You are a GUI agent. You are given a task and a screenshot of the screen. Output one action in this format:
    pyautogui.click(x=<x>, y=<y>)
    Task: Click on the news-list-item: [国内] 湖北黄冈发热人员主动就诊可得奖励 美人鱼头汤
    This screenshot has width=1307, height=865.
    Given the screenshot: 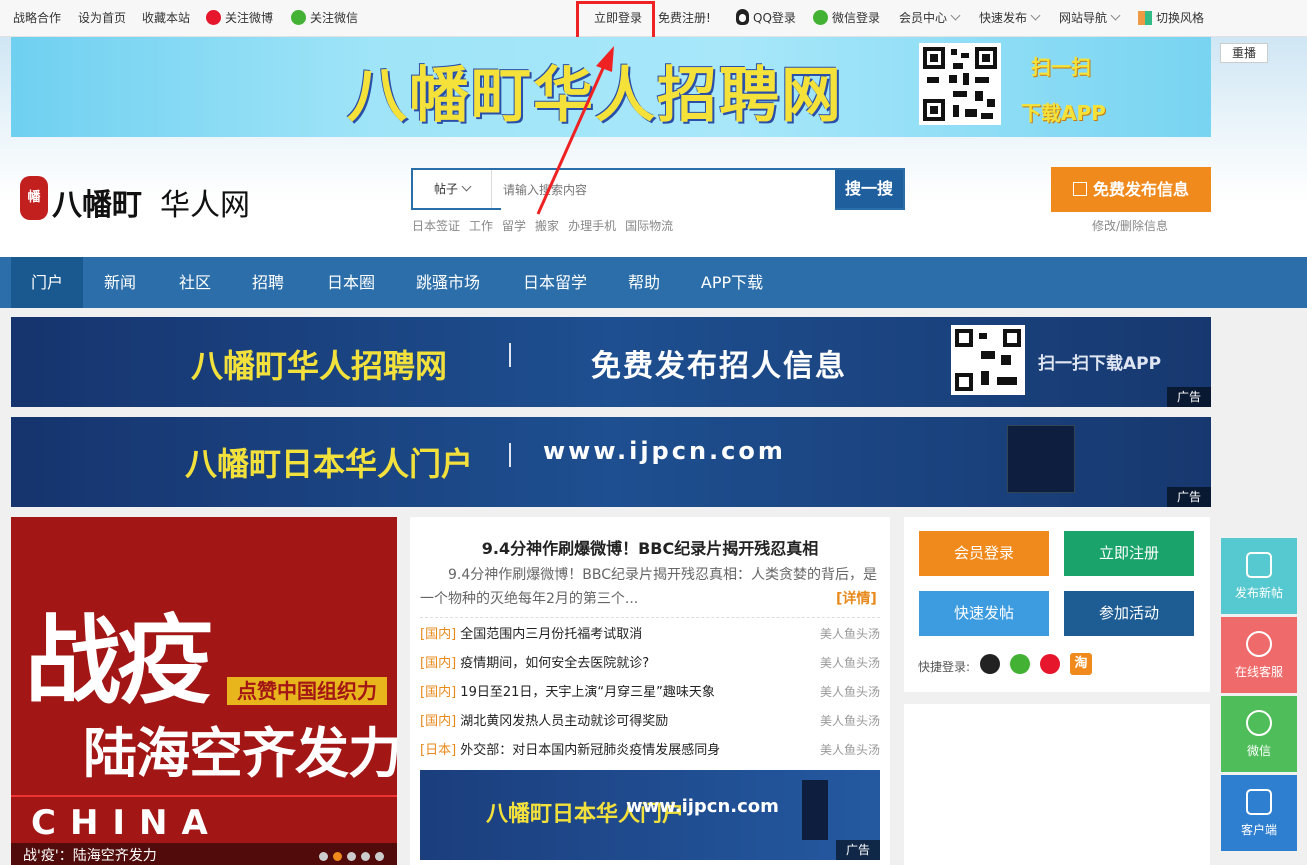 What is the action you would take?
    pyautogui.click(x=650, y=721)
    